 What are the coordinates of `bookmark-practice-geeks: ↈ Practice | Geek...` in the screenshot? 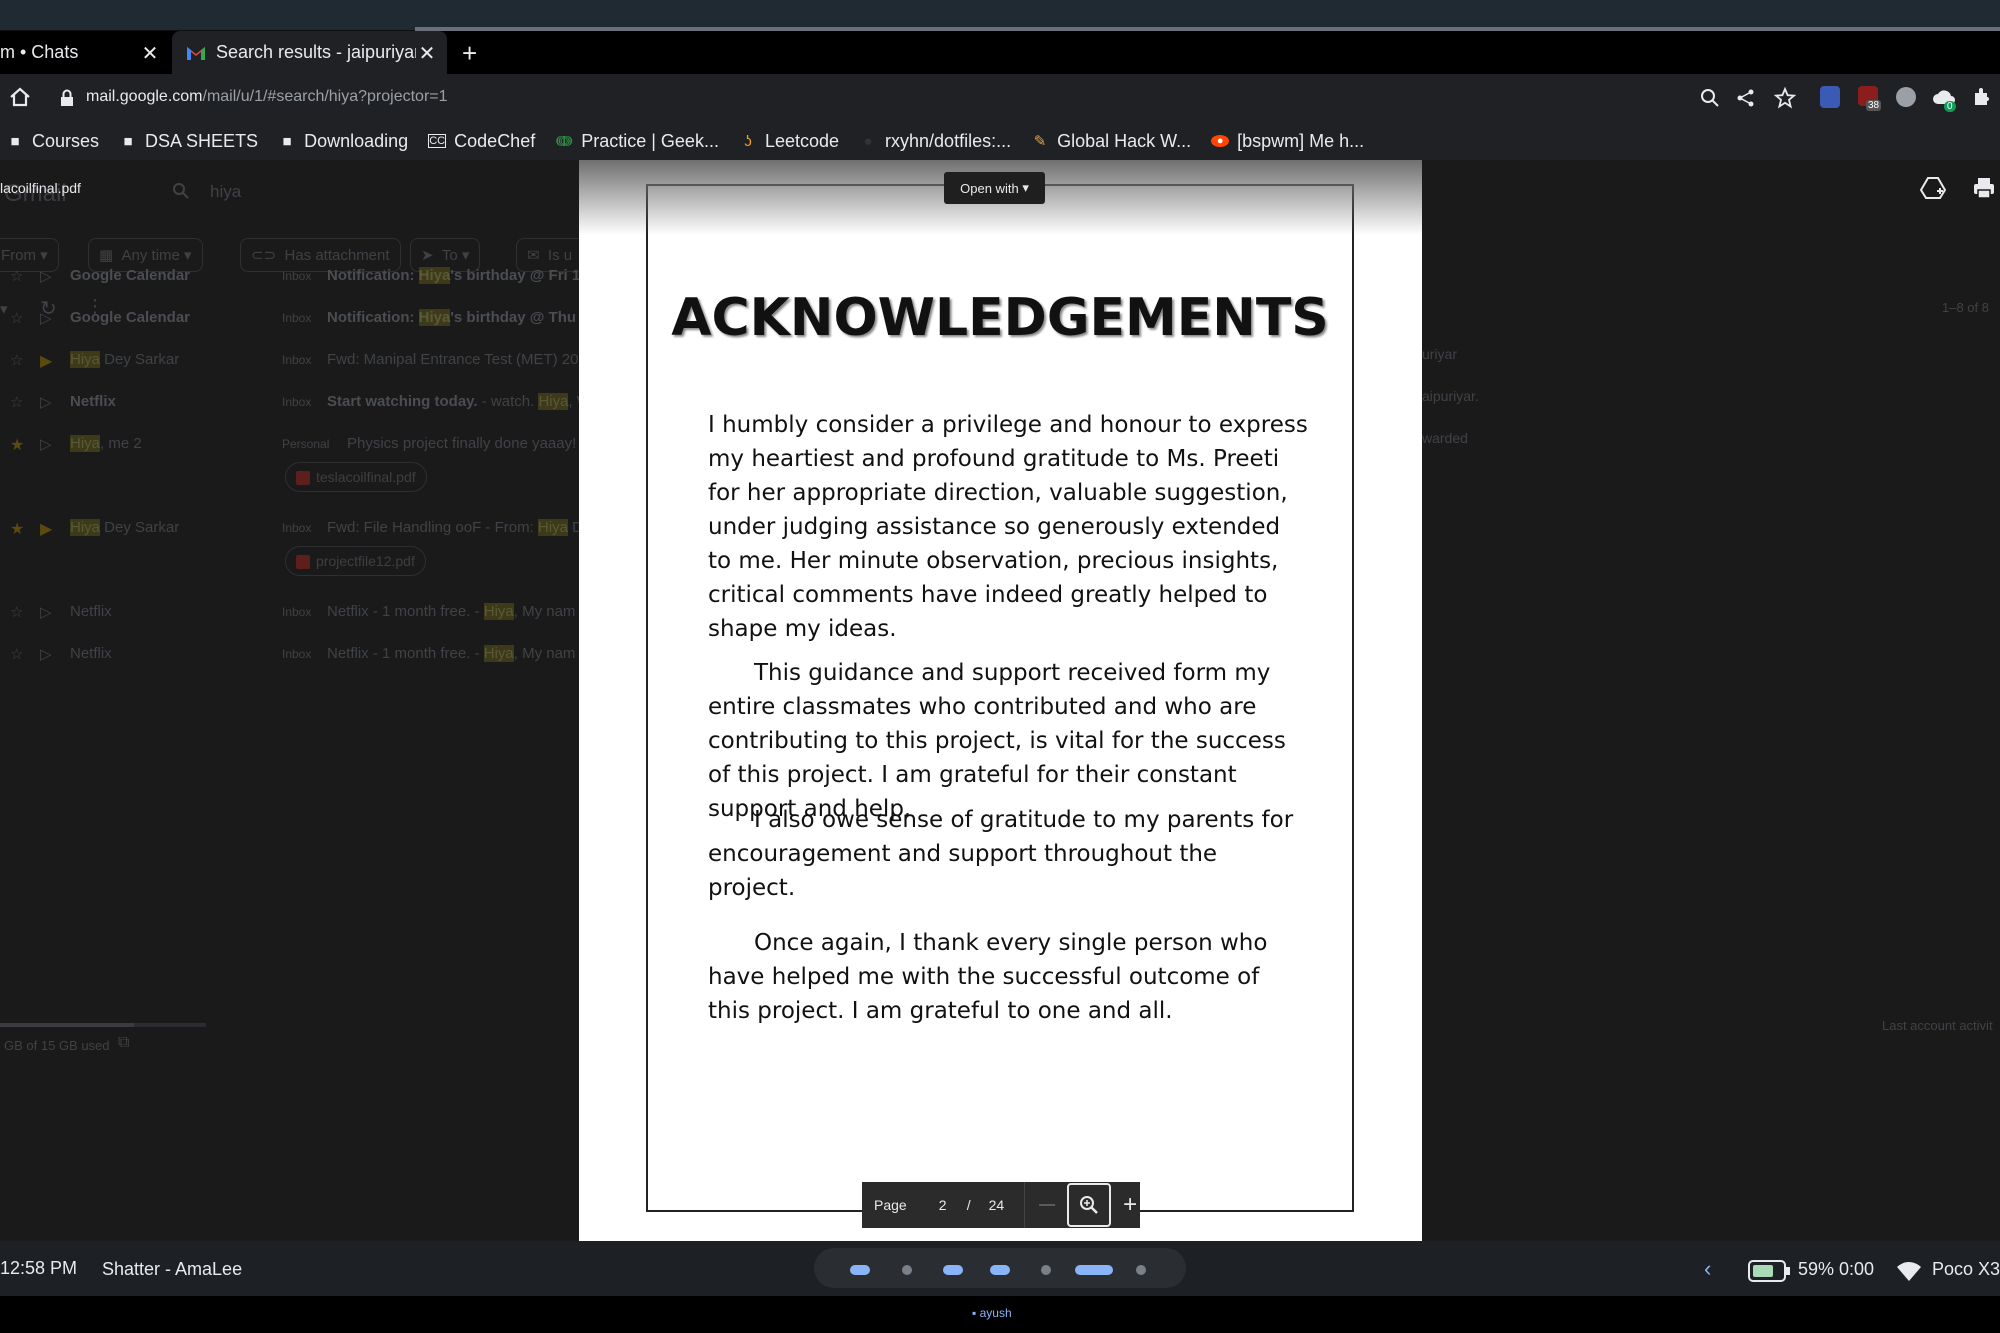 It's located at (637, 141).